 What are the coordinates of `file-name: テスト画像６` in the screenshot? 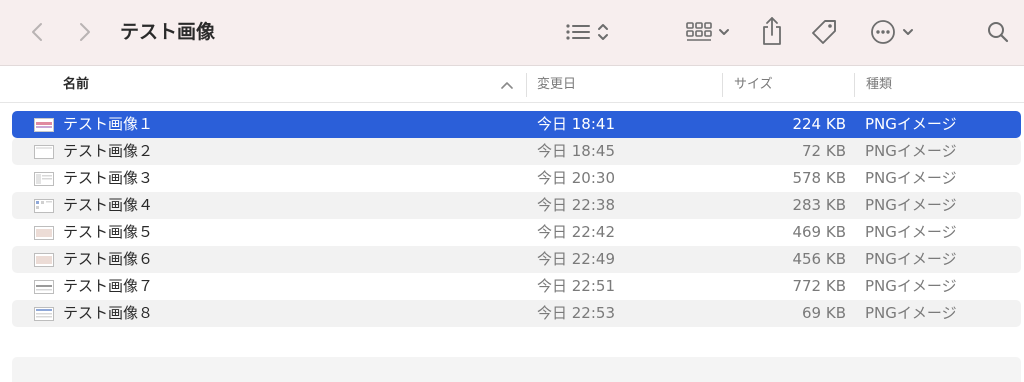 It's located at (108, 259).